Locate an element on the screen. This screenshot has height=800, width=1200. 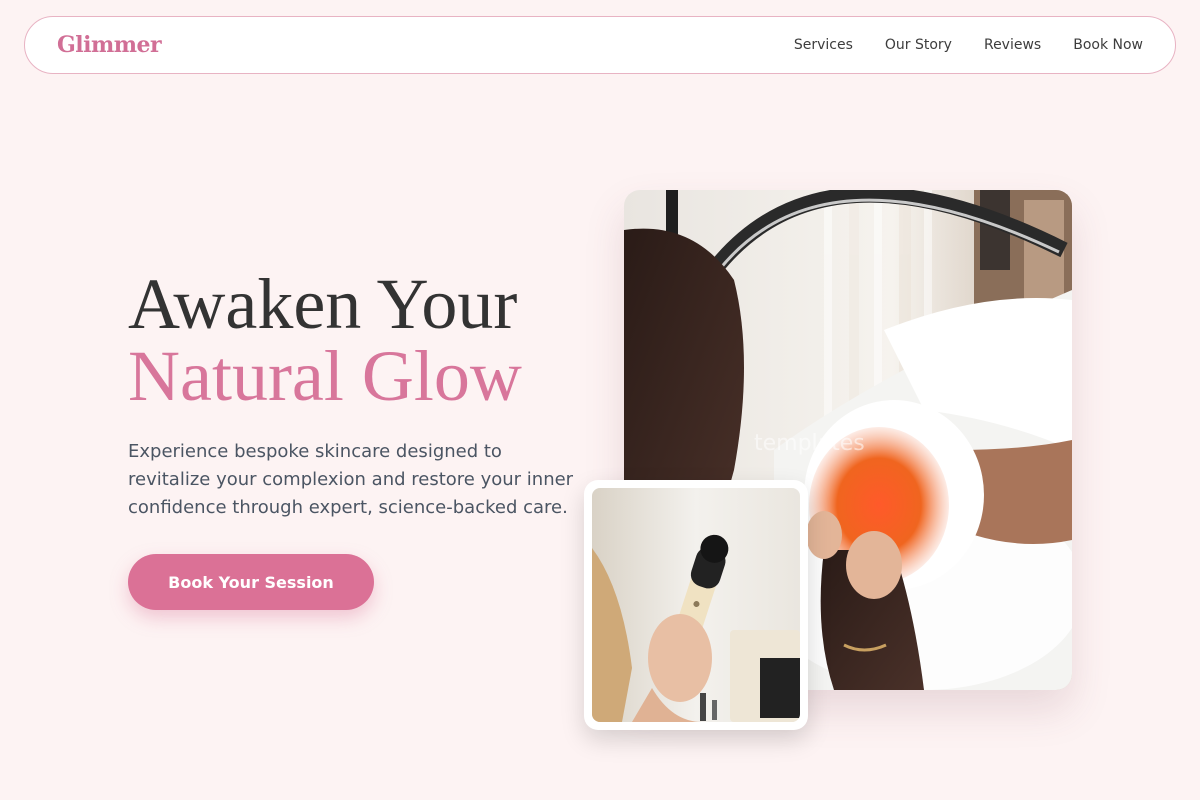
handheld-device-photo is located at coordinates (696, 605).